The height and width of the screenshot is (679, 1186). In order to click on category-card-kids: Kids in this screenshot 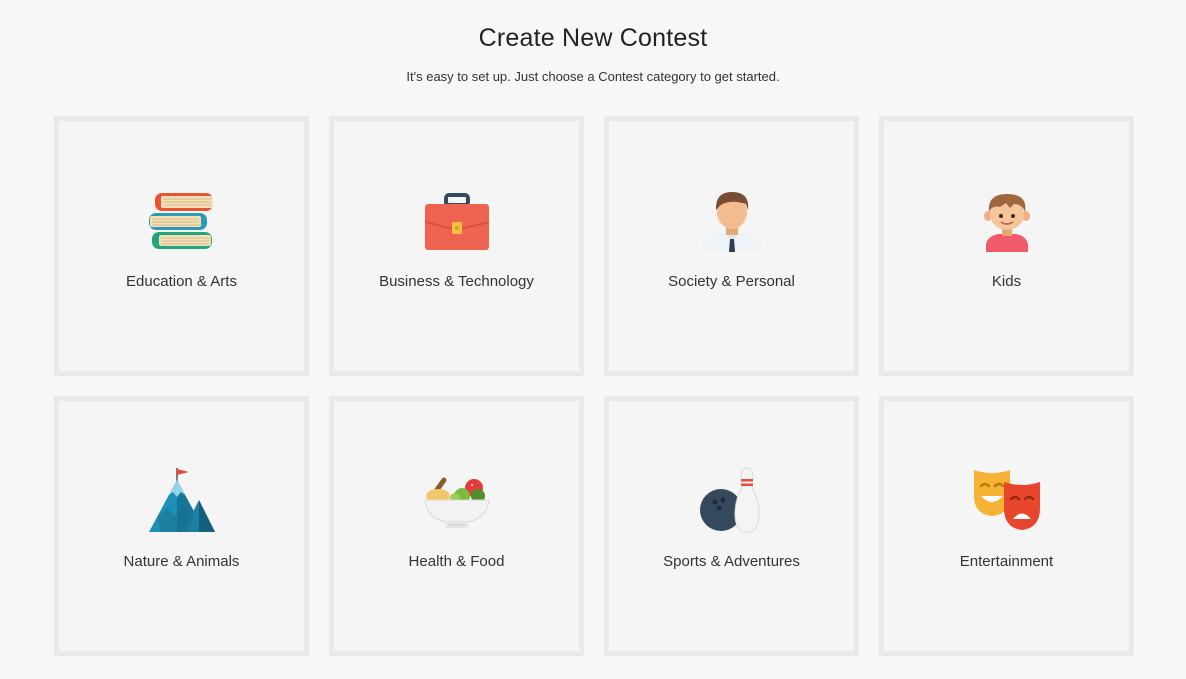, I will do `click(1006, 246)`.